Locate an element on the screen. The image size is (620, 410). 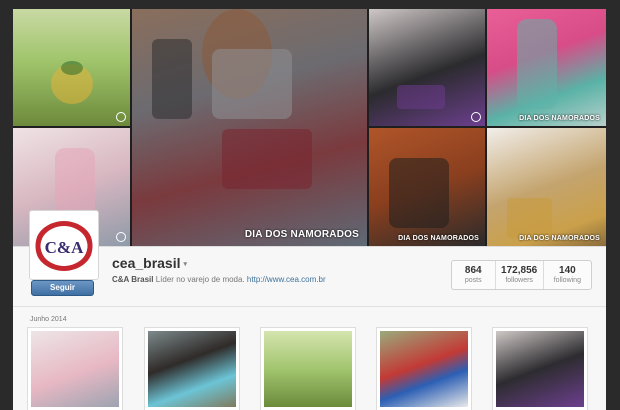
avatar: C&A is located at coordinates (64, 245).